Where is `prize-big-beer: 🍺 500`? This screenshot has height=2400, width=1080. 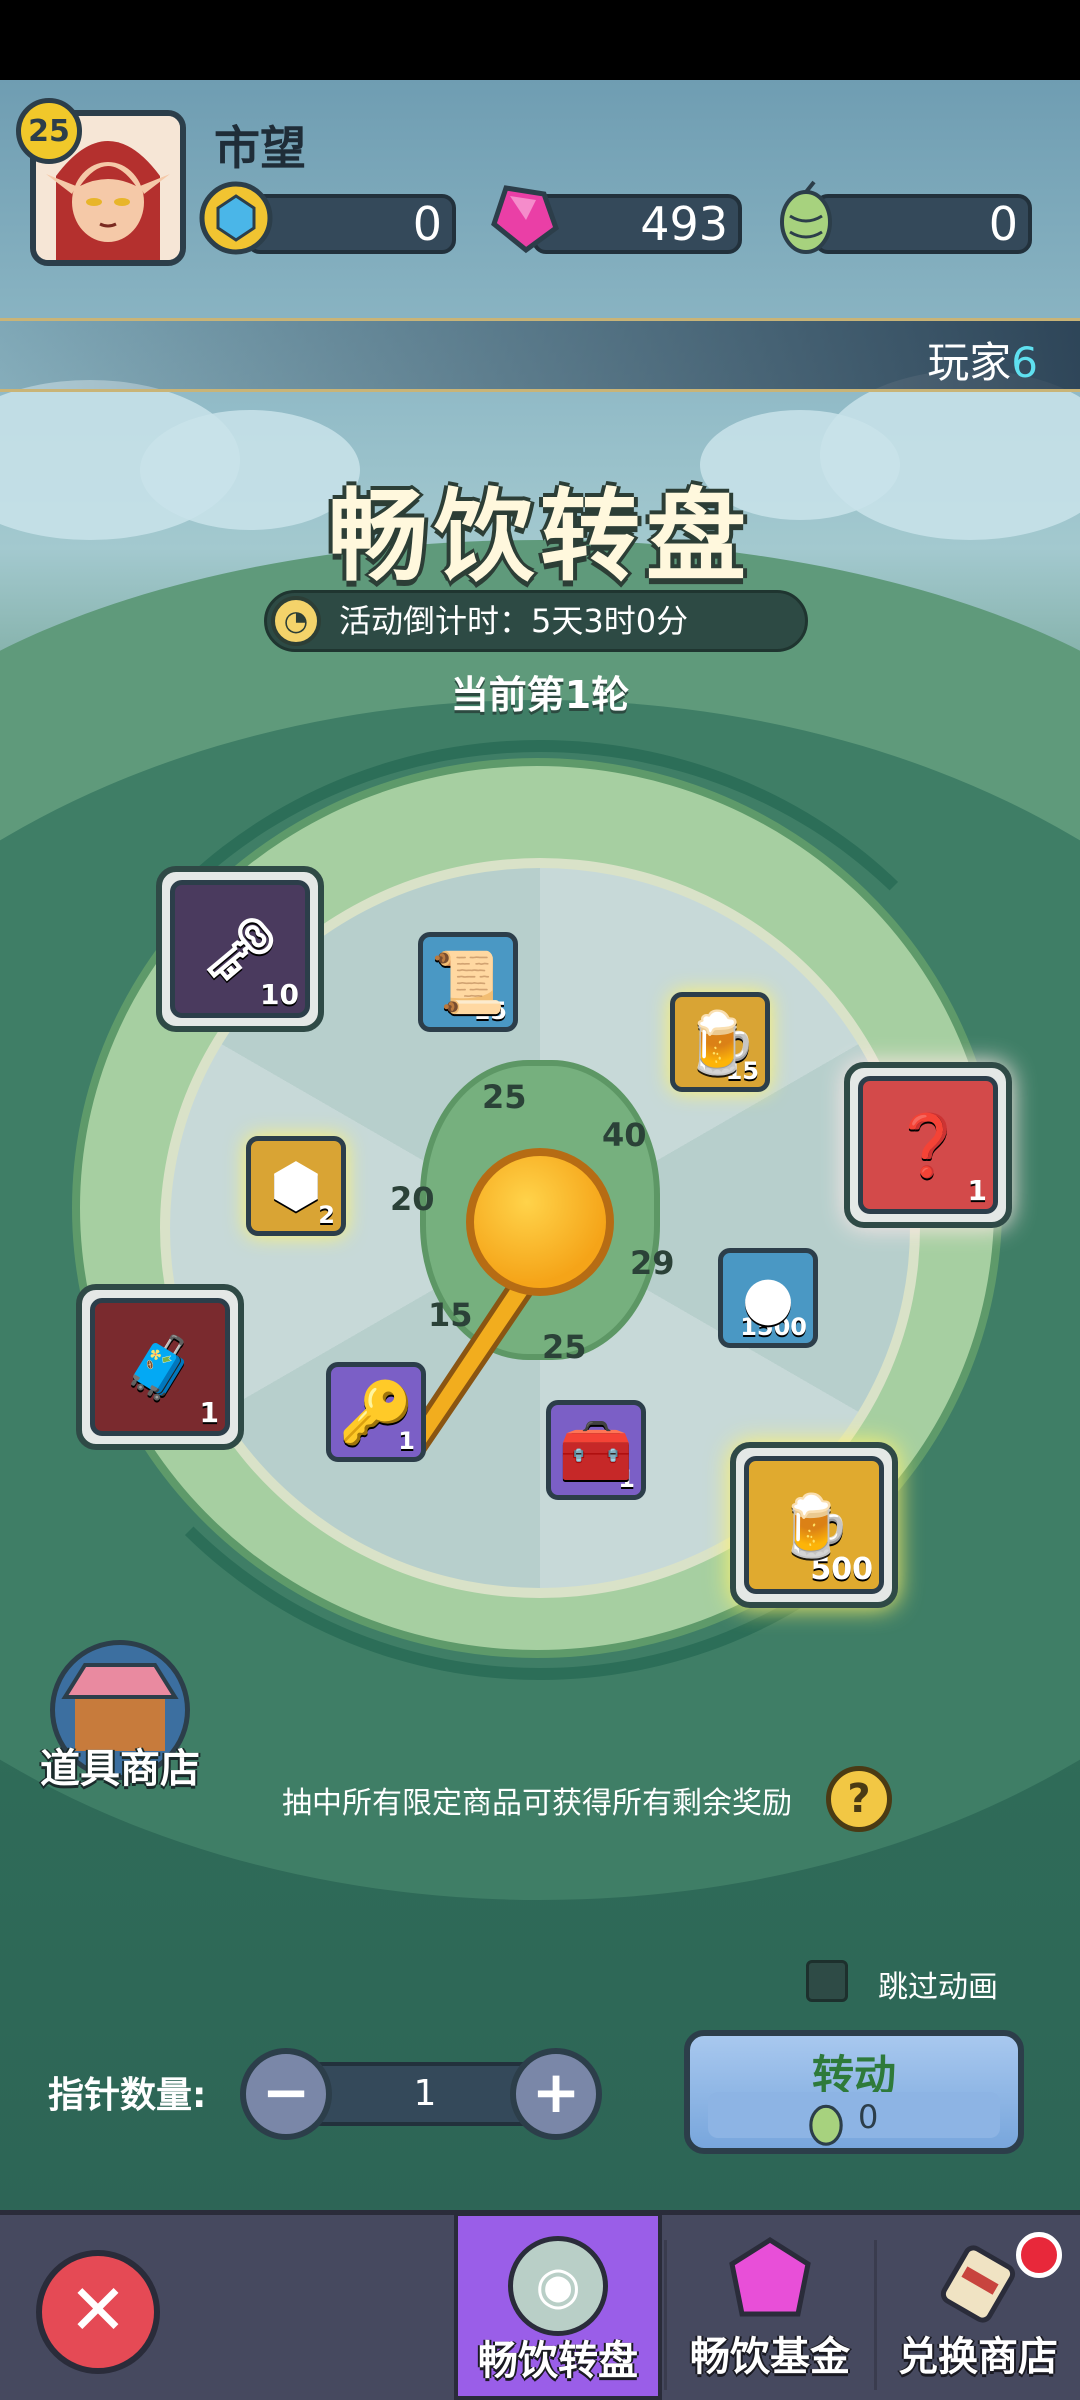 prize-big-beer: 🍺 500 is located at coordinates (814, 1525).